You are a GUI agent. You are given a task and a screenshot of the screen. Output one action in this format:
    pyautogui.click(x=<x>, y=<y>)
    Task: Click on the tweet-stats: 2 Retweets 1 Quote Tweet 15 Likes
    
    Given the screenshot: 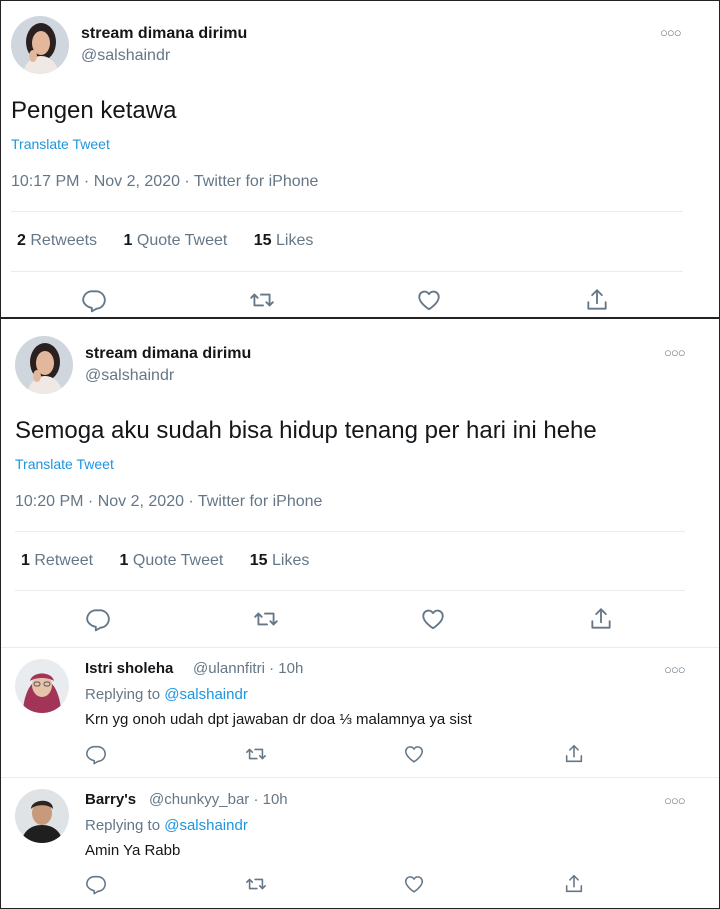 What is the action you would take?
    pyautogui.click(x=176, y=241)
    